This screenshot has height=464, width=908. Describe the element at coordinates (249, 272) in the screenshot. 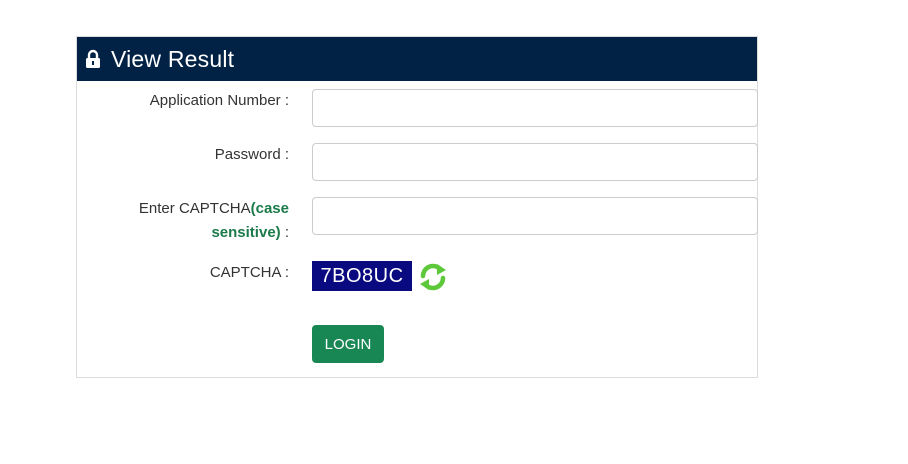

I see `captcha-label: CAPTCHA :` at that location.